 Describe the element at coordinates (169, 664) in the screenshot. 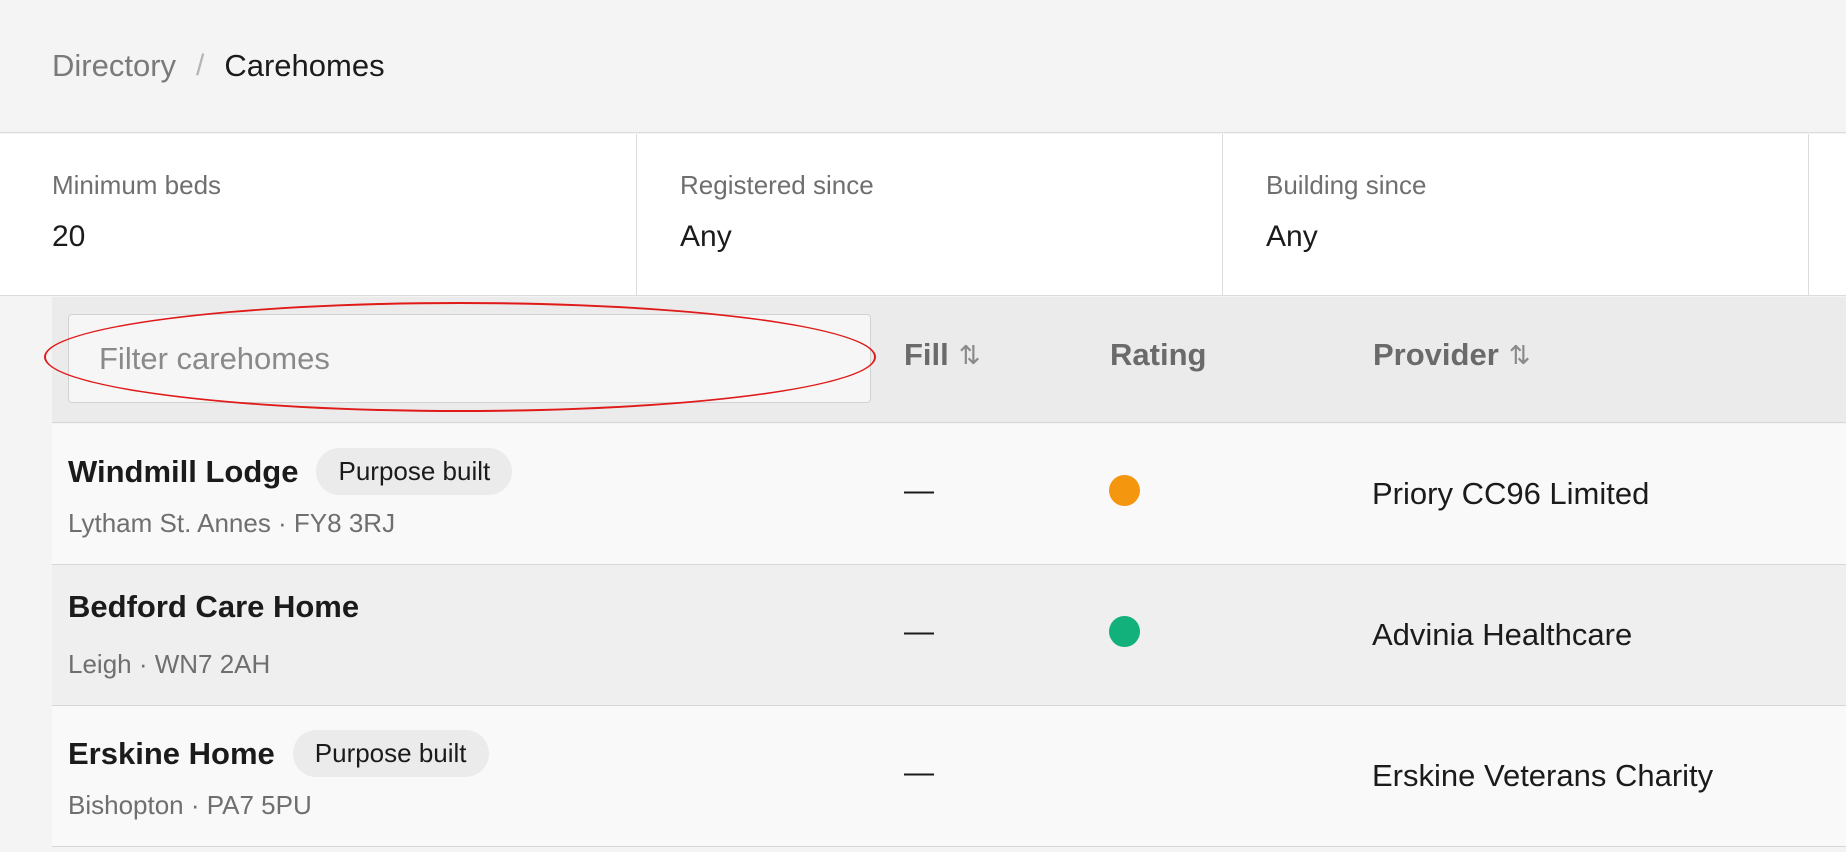

I see `home-location: Leigh · WN7 2AH` at that location.